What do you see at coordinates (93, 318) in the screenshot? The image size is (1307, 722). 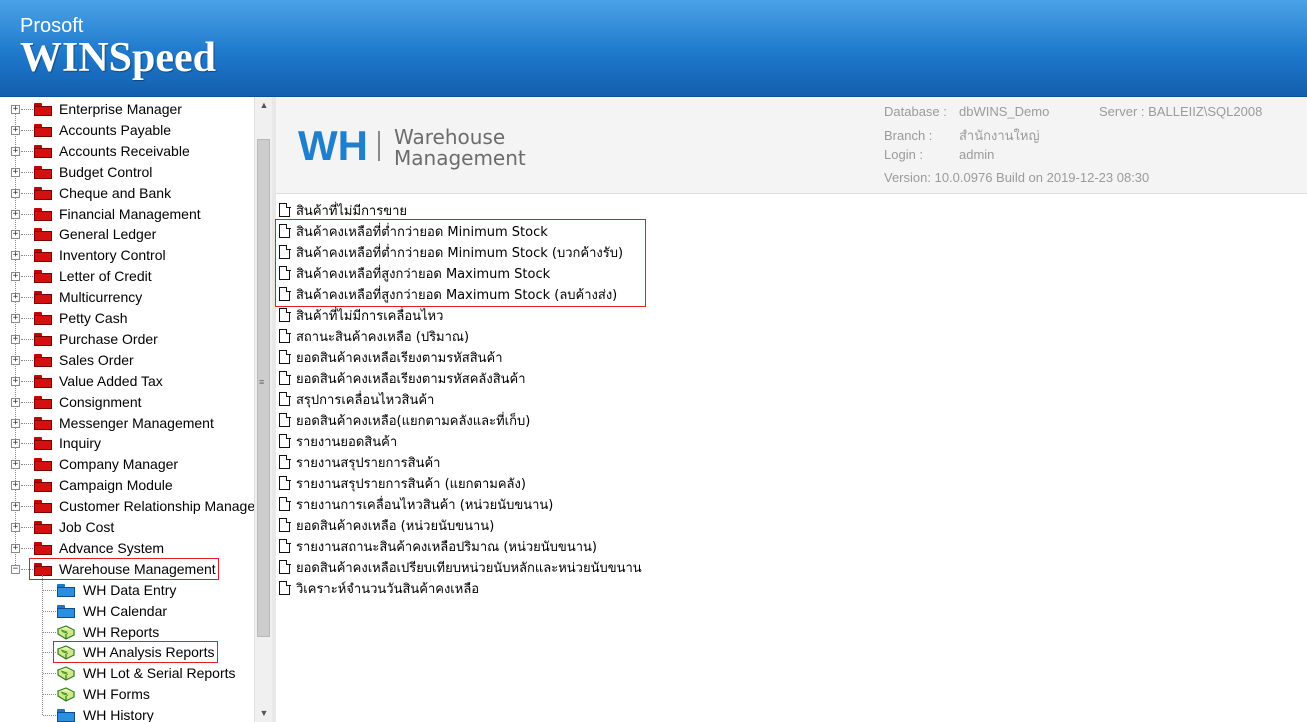 I see `tree-node-label: Petty Cash` at bounding box center [93, 318].